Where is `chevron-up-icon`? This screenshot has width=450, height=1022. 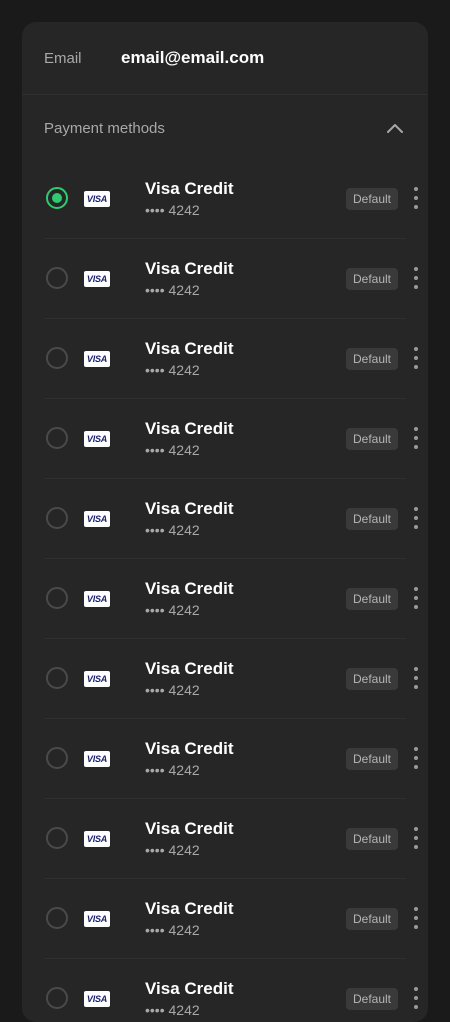
chevron-up-icon is located at coordinates (395, 128).